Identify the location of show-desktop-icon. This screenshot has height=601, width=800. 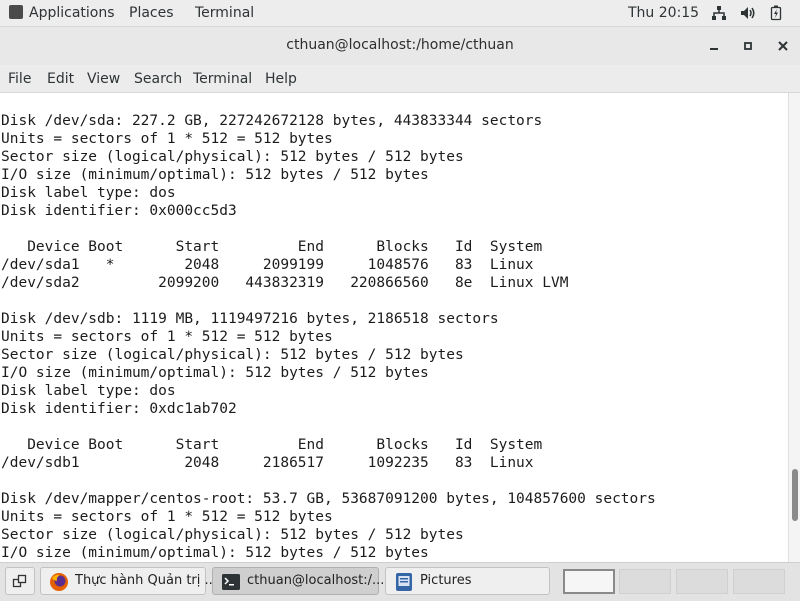
(19, 581).